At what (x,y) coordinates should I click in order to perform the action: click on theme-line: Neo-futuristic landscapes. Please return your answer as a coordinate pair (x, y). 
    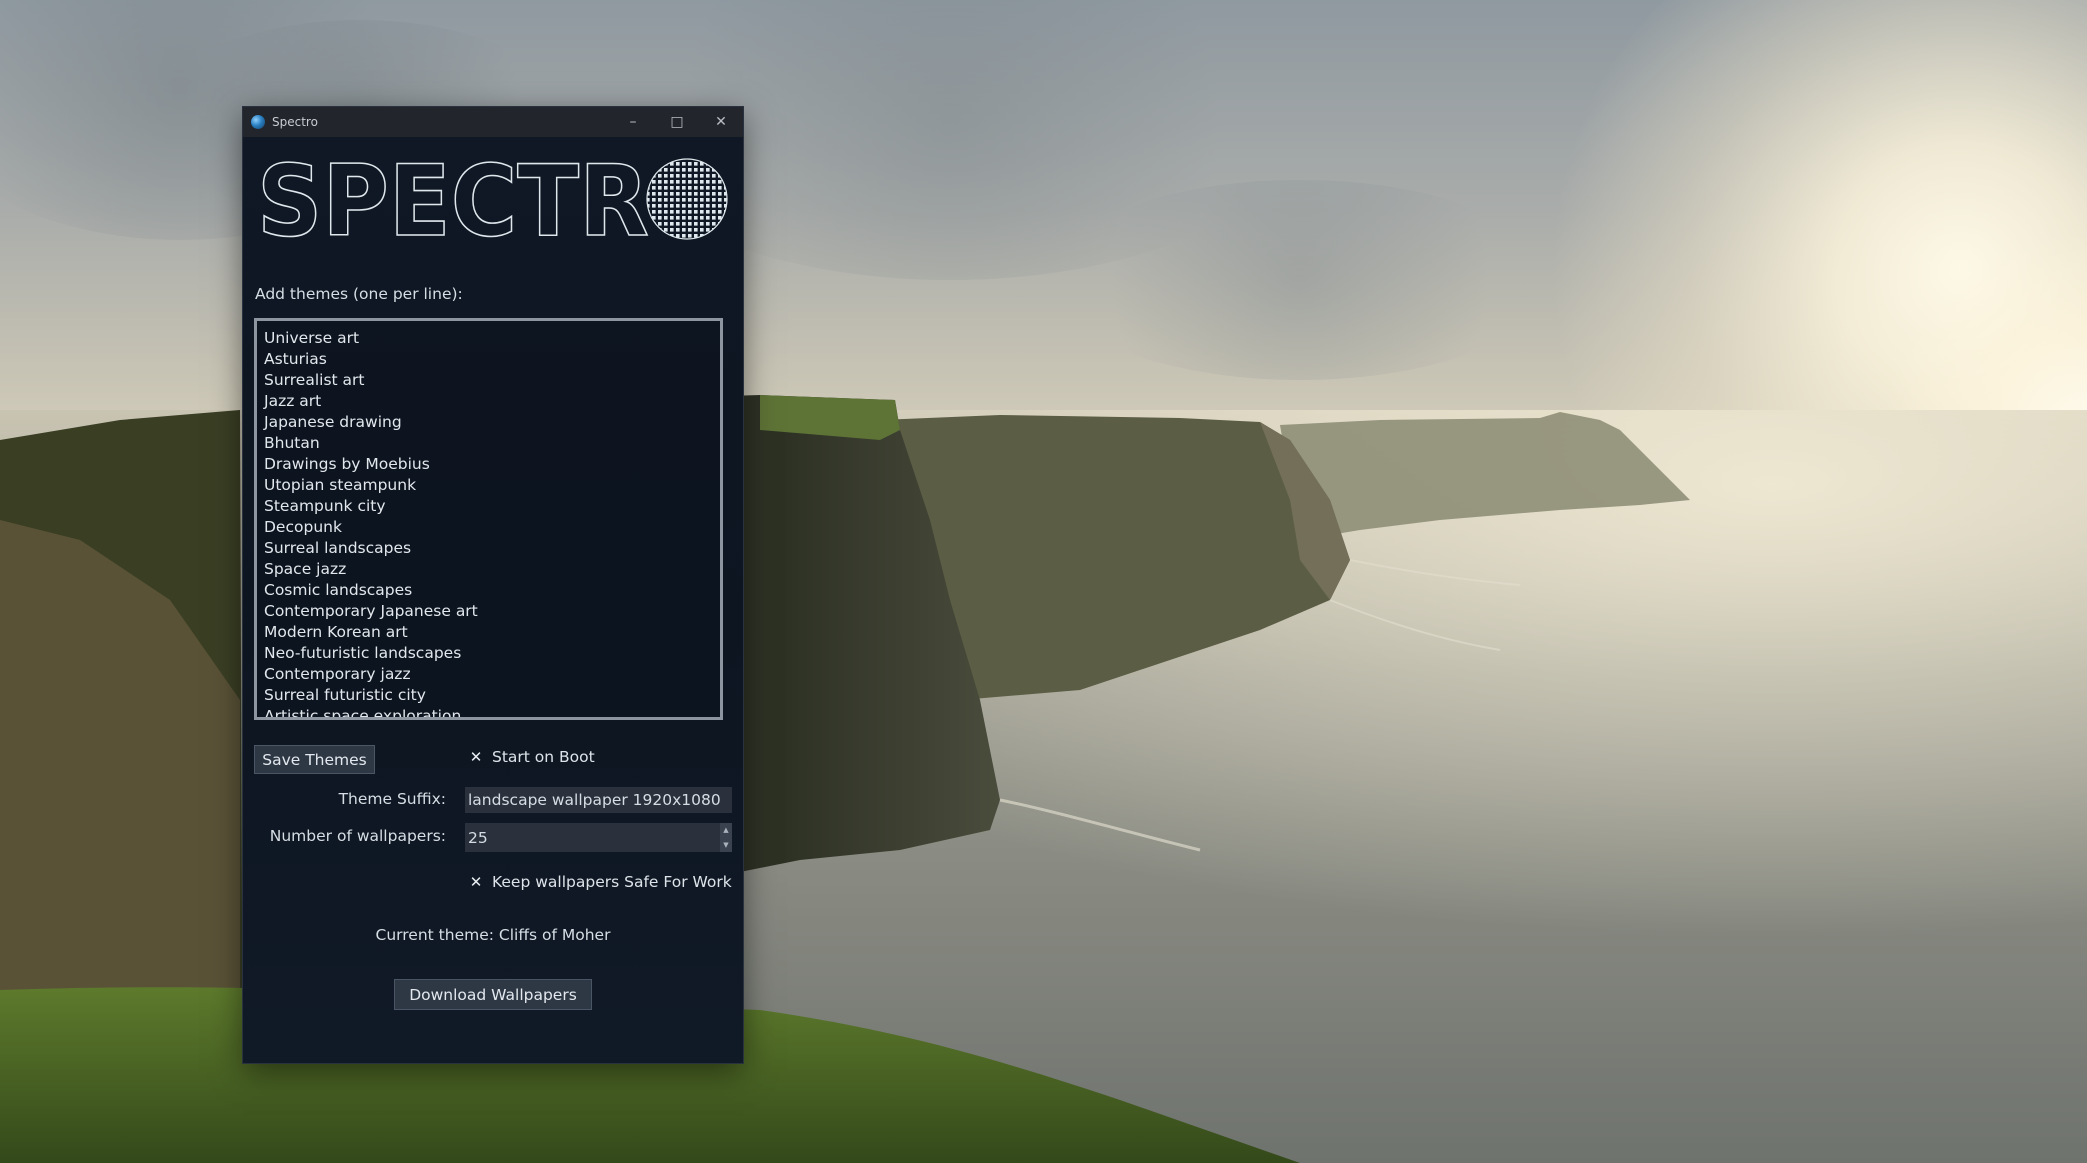
    Looking at the image, I should click on (363, 653).